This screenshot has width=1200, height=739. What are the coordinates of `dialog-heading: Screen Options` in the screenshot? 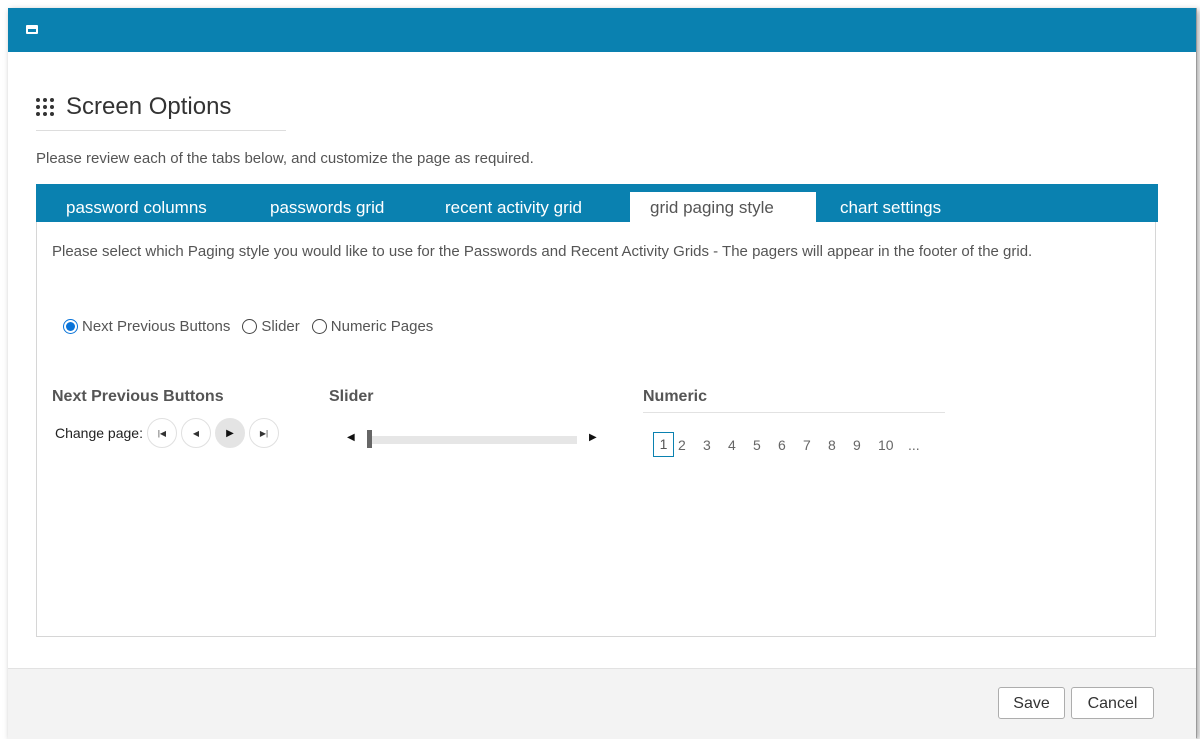 It's located at (161, 111).